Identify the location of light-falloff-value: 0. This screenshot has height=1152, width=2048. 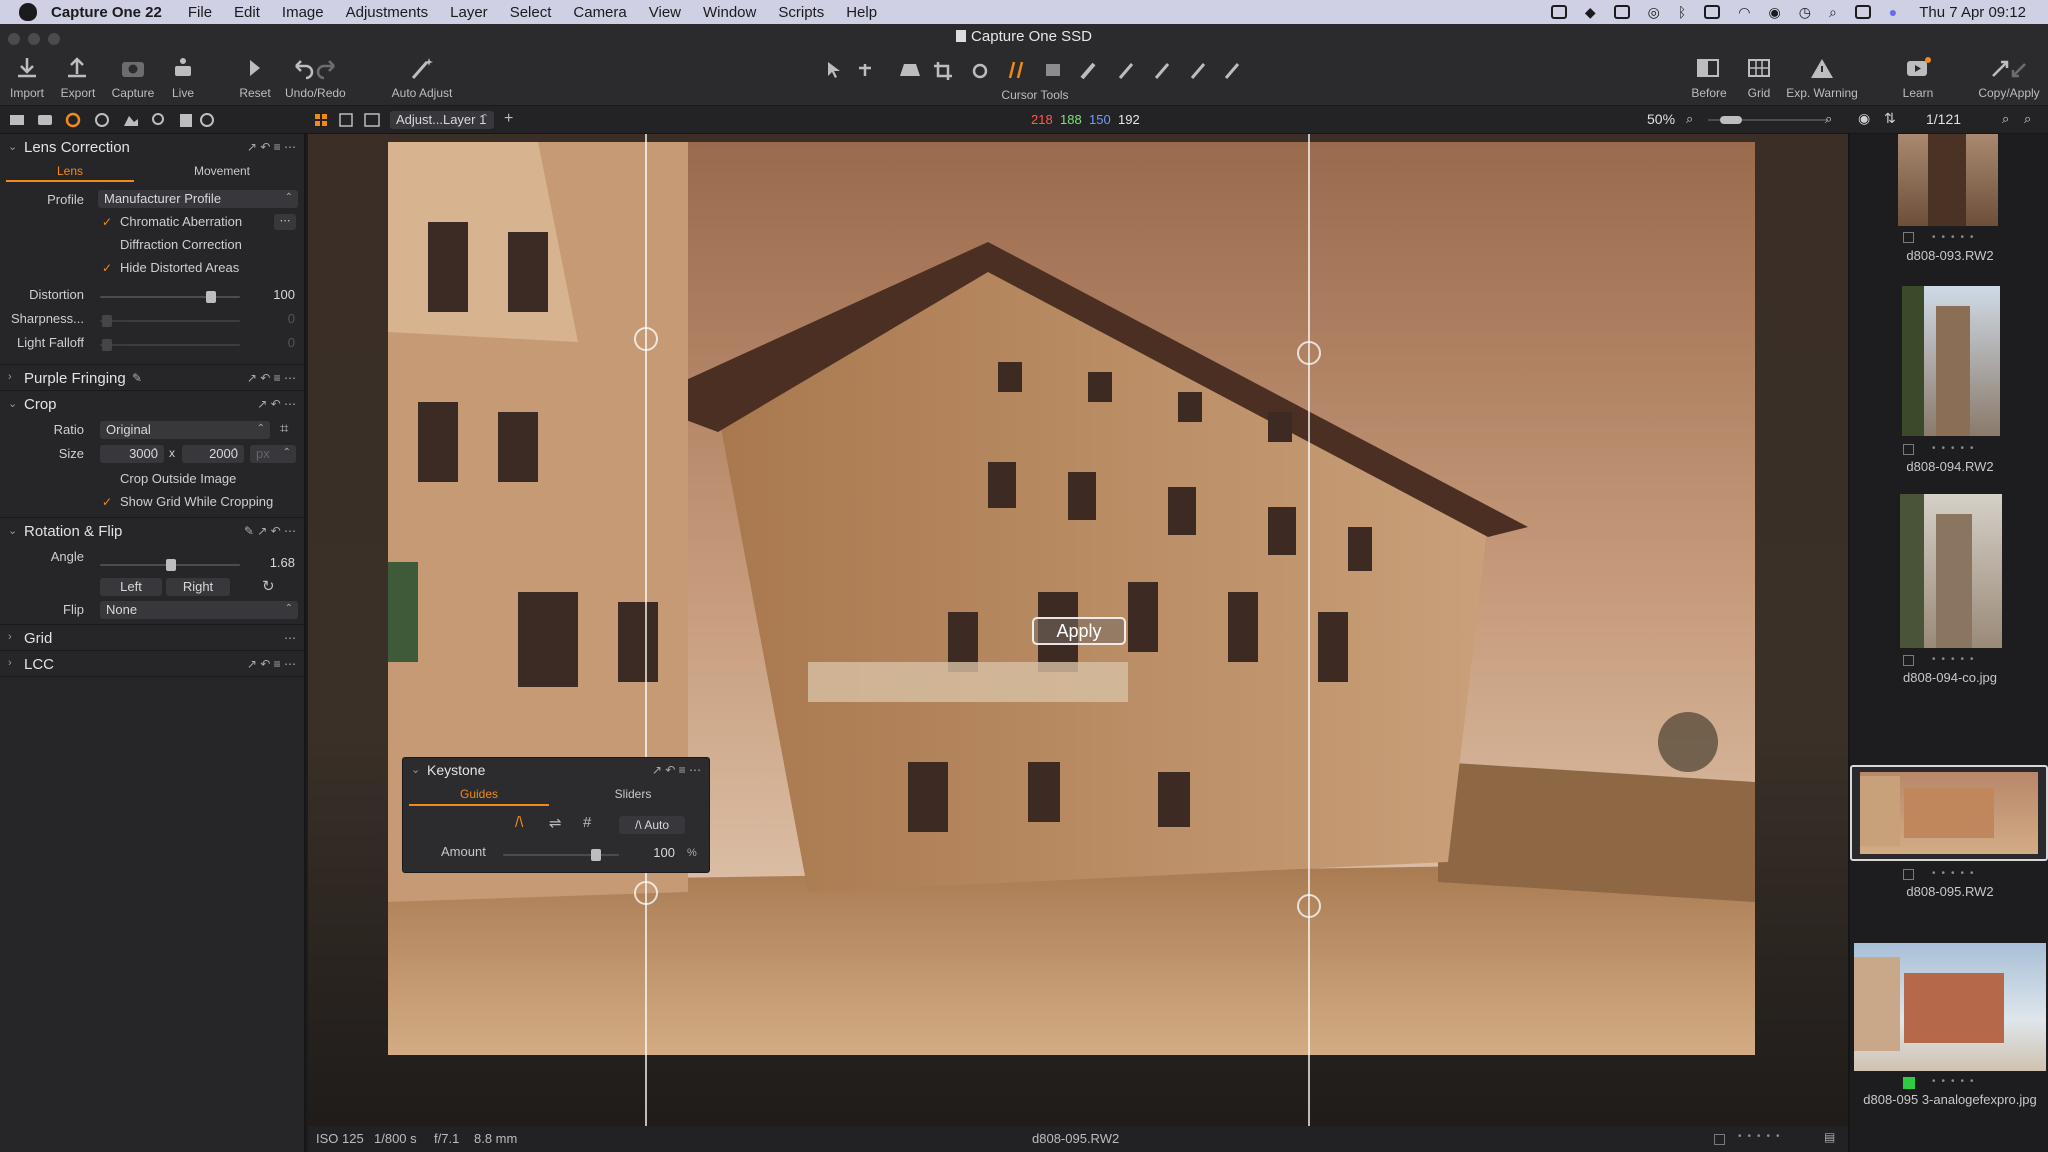
(275, 342).